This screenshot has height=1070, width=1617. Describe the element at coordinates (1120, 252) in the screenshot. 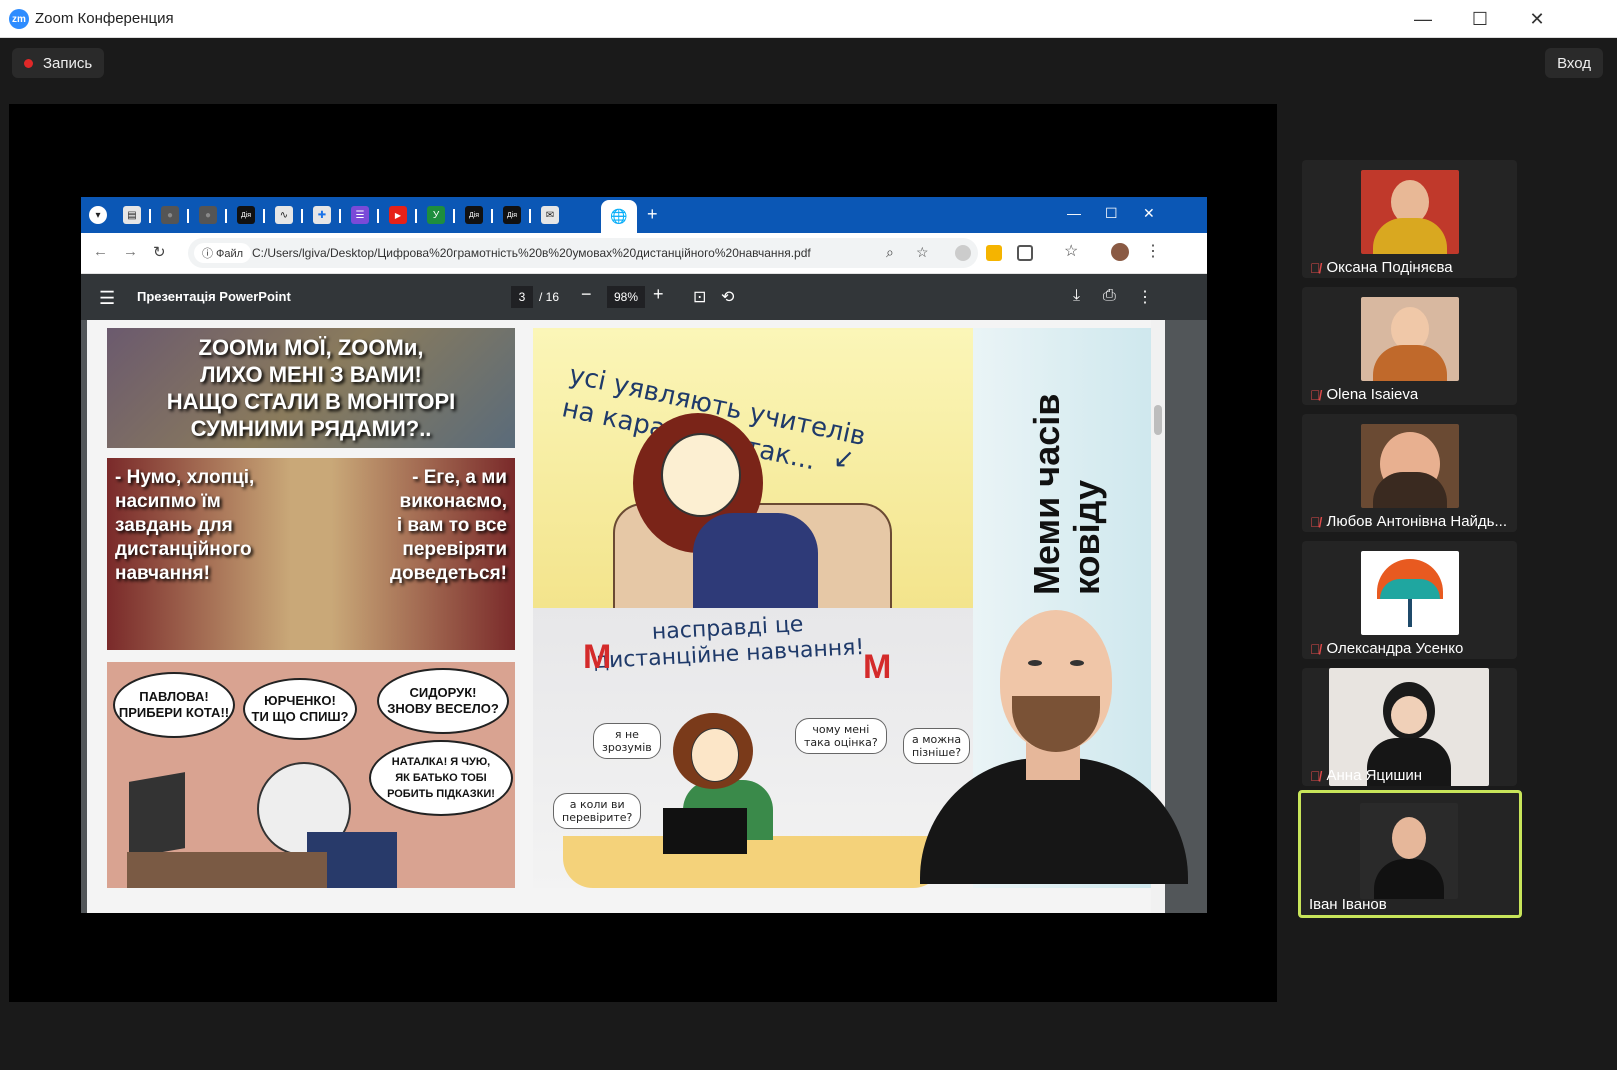

I see `profile-icon` at that location.